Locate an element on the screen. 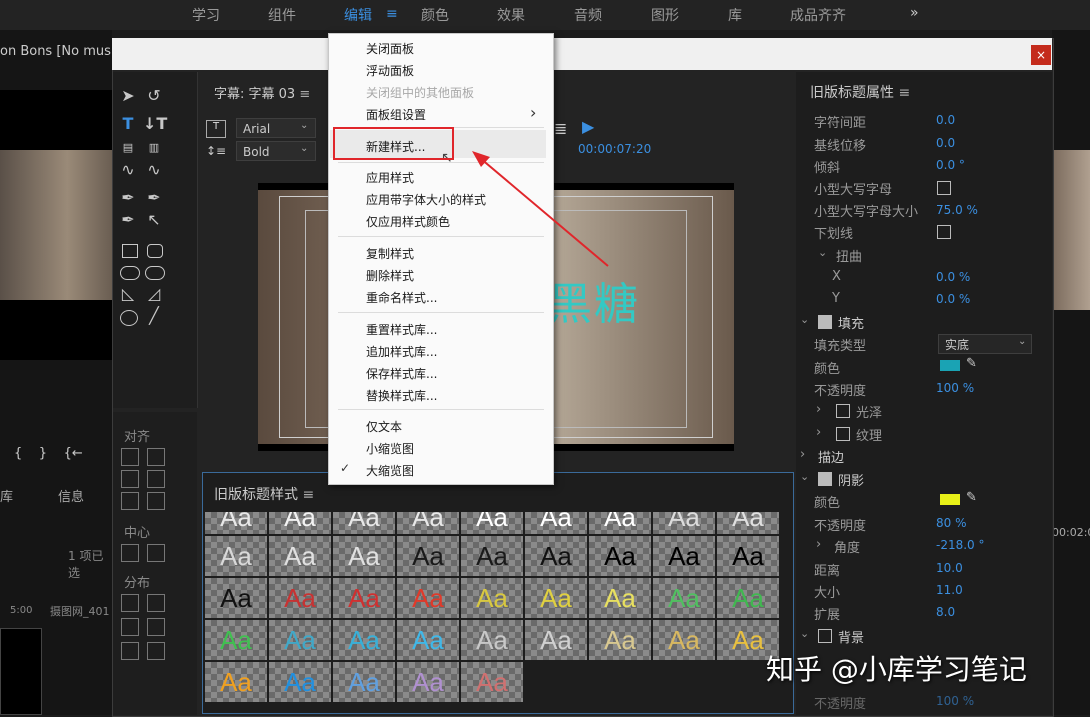 Image resolution: width=1090 pixels, height=717 pixels. annotation-arrow is located at coordinates (540, 209).